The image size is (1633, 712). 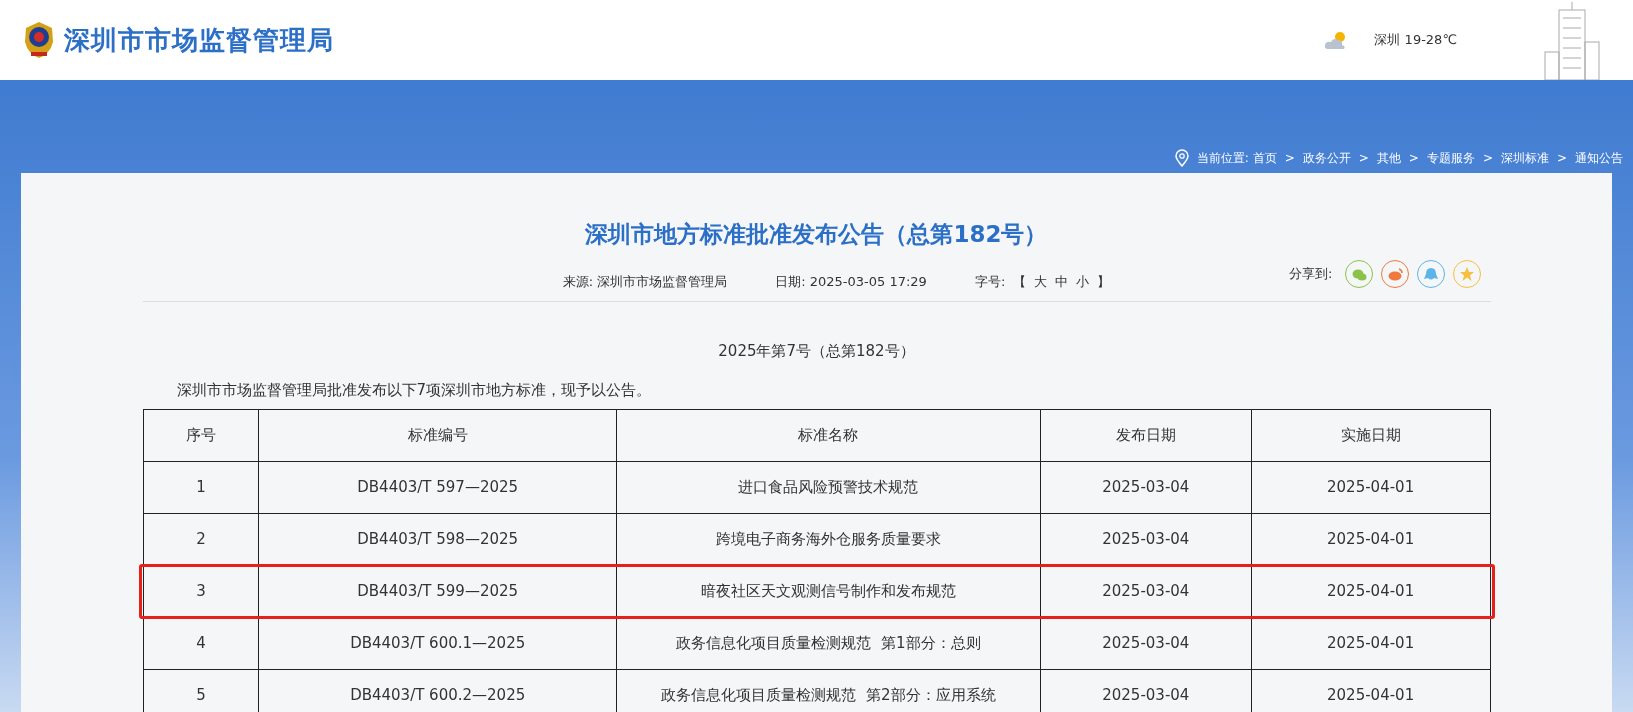 What do you see at coordinates (851, 281) in the screenshot?
I see `meta-text: 日期: 2025-03-05 17:29` at bounding box center [851, 281].